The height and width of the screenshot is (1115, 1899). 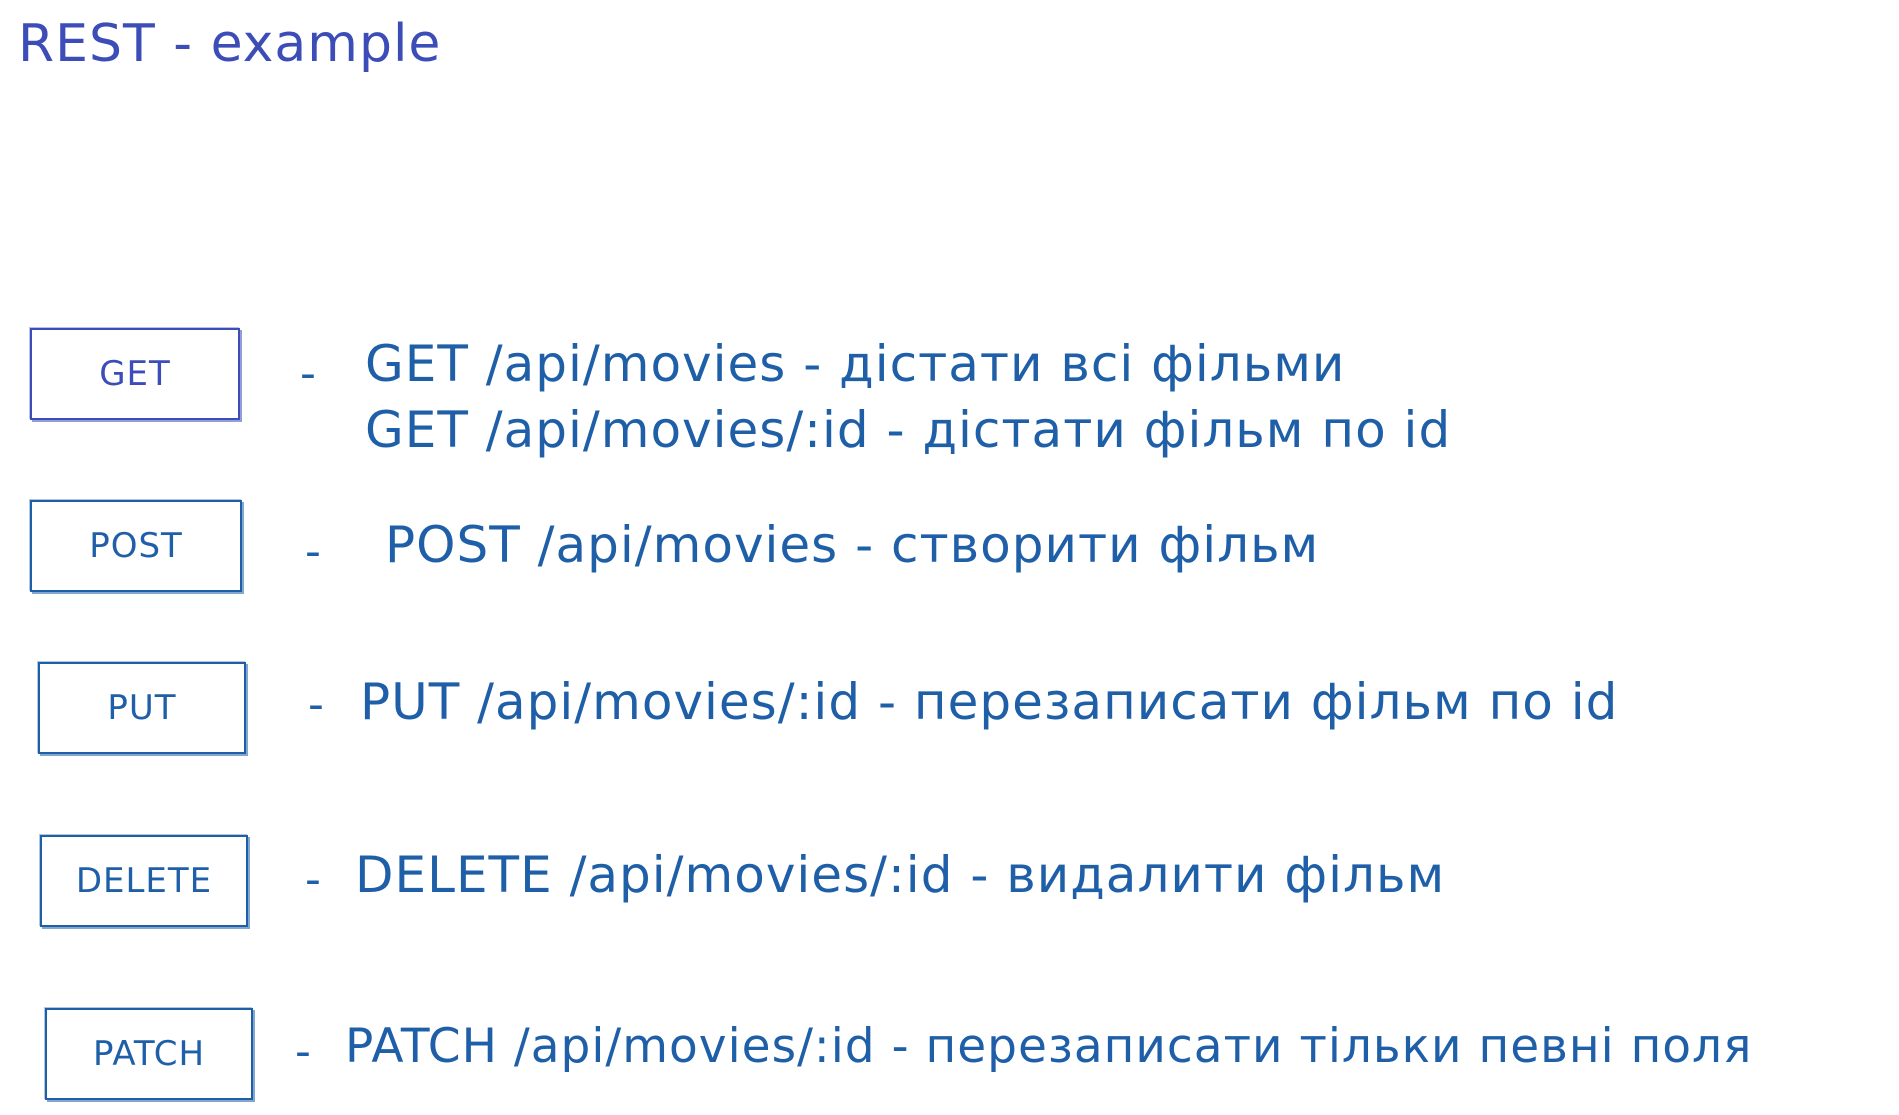 What do you see at coordinates (135, 374) in the screenshot?
I see `method-box-get: GET` at bounding box center [135, 374].